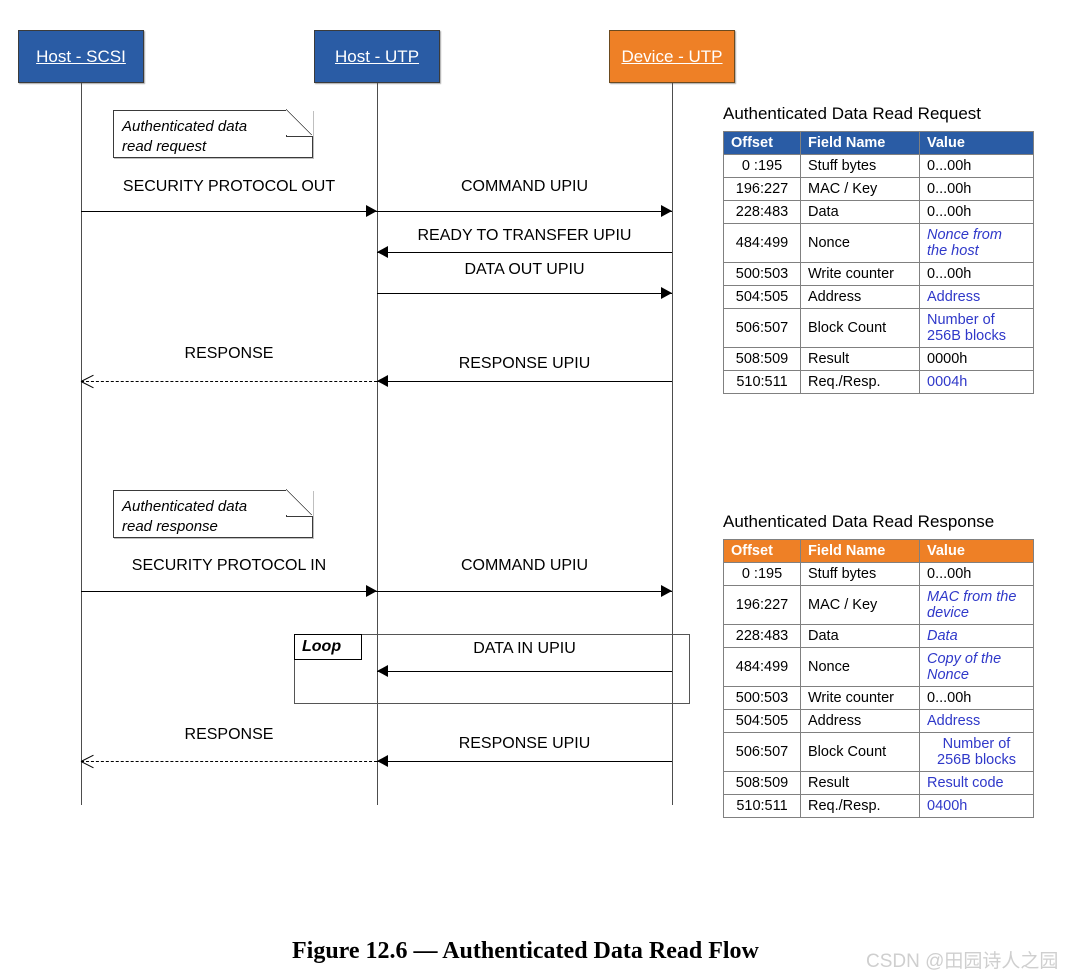 This screenshot has width=1067, height=980. What do you see at coordinates (524, 269) in the screenshot?
I see `message-label-data-out-upiu: DATA OUT UPIU` at bounding box center [524, 269].